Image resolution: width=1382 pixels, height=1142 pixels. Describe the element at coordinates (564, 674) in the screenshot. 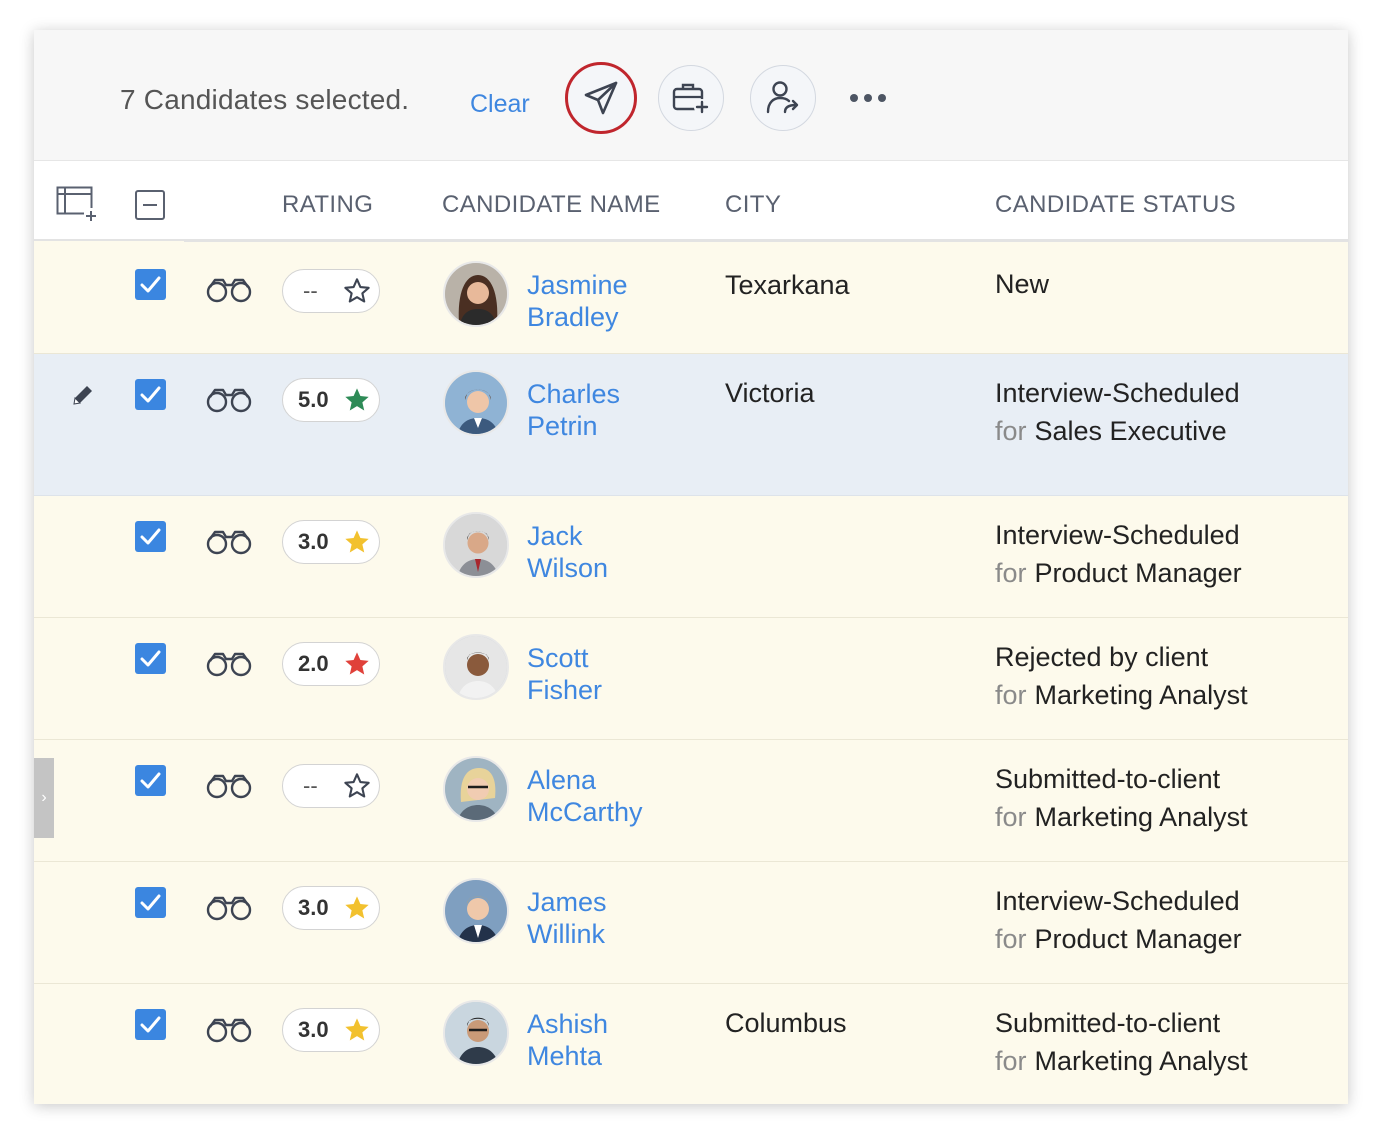

I see `candidate-name-link: Scott Fisher` at that location.